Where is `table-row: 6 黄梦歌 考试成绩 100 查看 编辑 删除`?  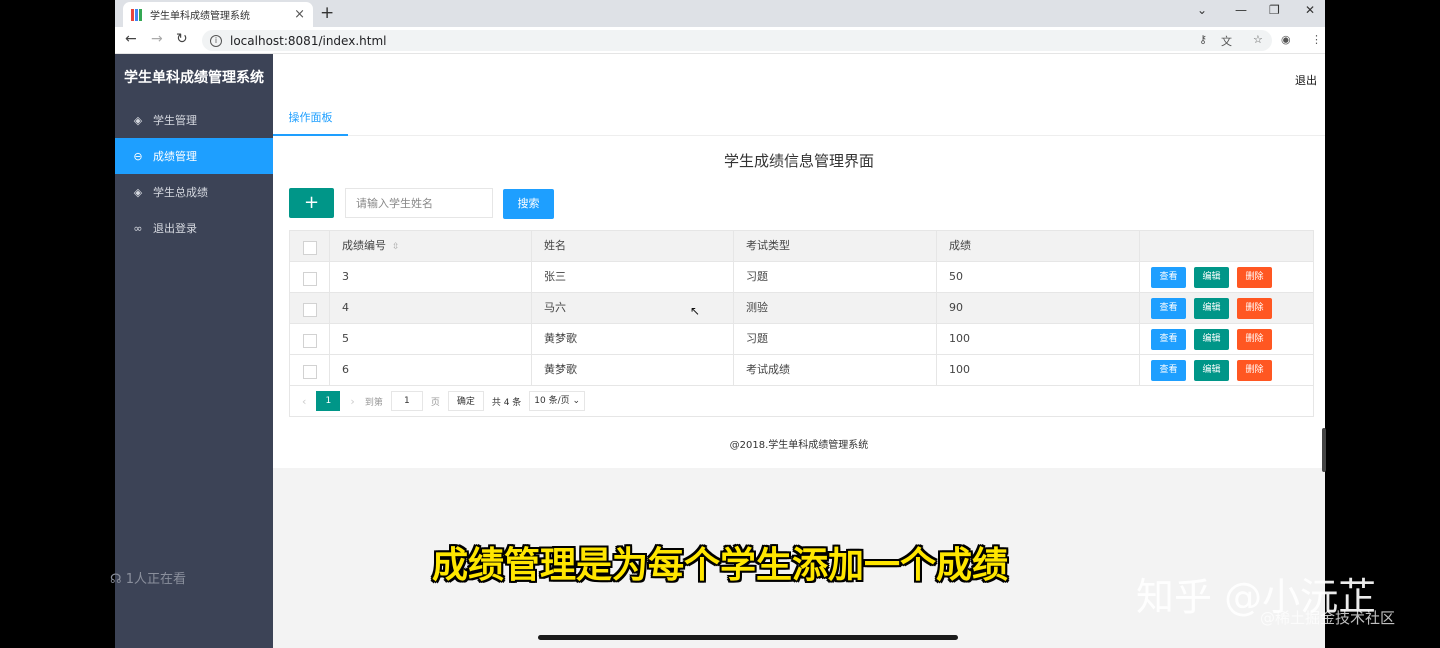 table-row: 6 黄梦歌 考试成绩 100 查看 编辑 删除 is located at coordinates (801, 370).